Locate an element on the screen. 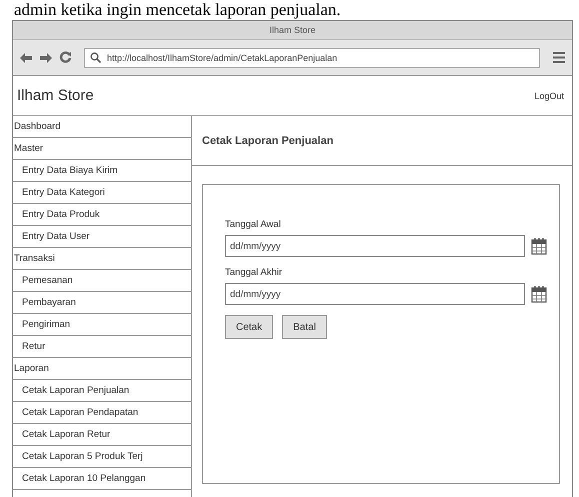  sidebar-subitem: Entry Data Produk is located at coordinates (102, 215).